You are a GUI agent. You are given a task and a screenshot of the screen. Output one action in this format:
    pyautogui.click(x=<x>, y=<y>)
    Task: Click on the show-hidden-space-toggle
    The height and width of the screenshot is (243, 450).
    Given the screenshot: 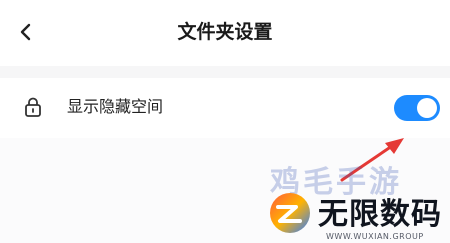 What is the action you would take?
    pyautogui.click(x=417, y=108)
    